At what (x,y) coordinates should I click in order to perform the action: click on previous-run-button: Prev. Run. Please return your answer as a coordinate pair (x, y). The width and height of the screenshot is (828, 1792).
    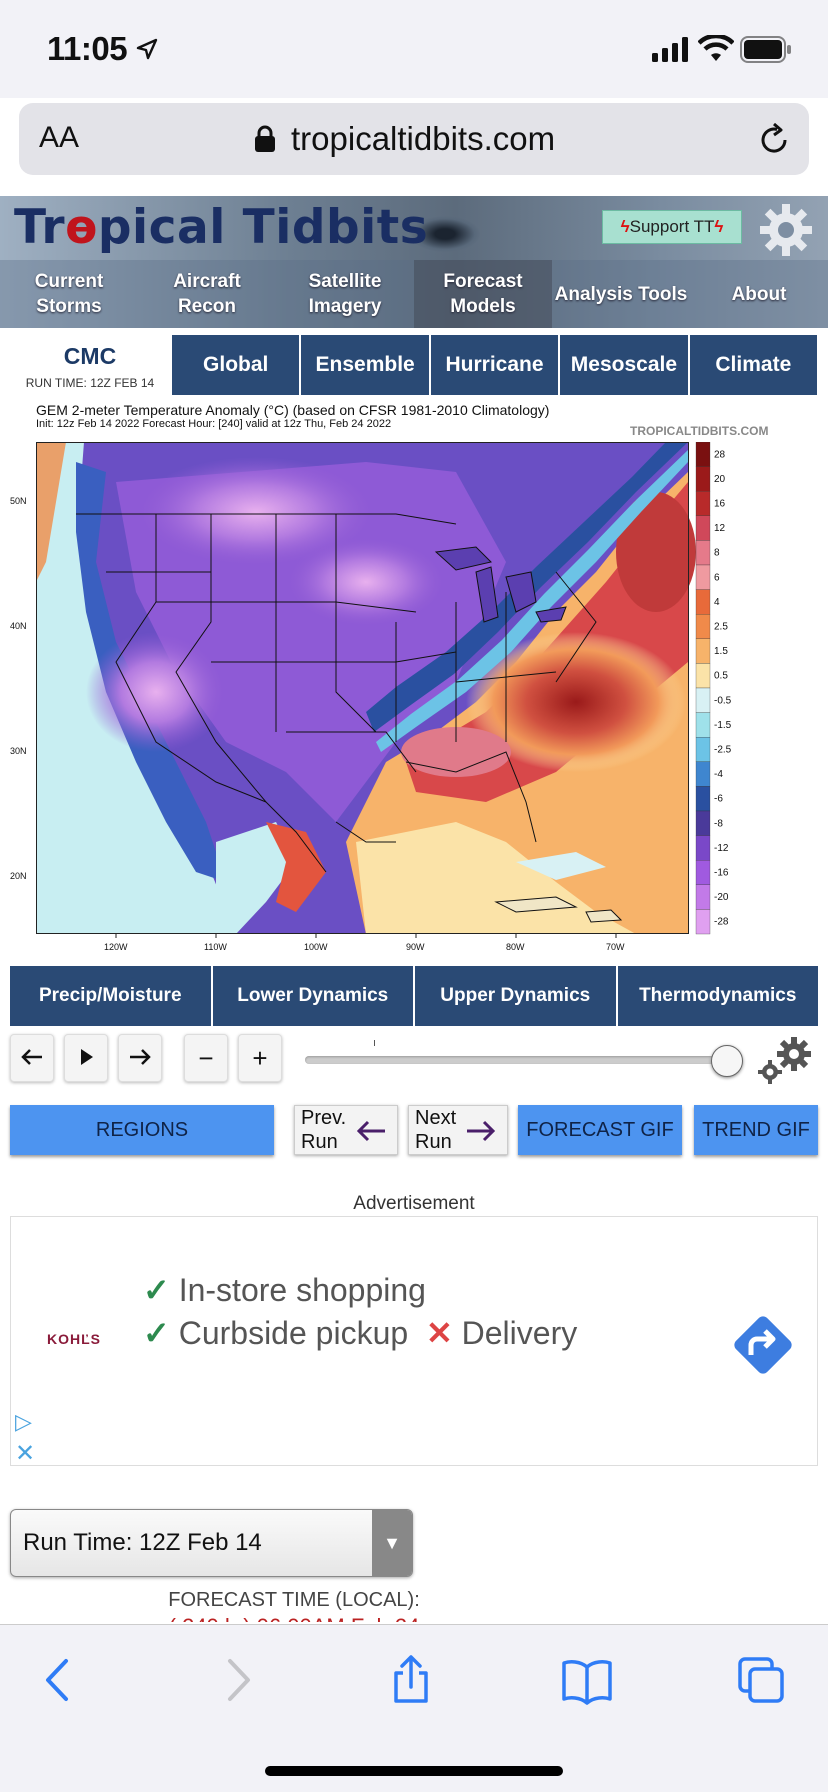
    Looking at the image, I should click on (346, 1130).